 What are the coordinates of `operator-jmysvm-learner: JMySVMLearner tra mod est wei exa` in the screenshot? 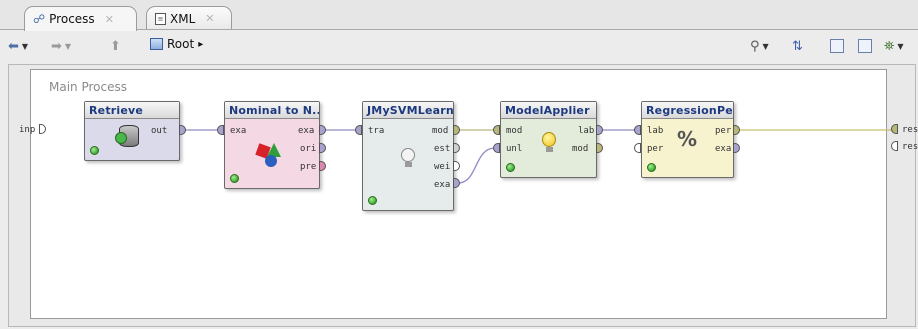 It's located at (408, 156).